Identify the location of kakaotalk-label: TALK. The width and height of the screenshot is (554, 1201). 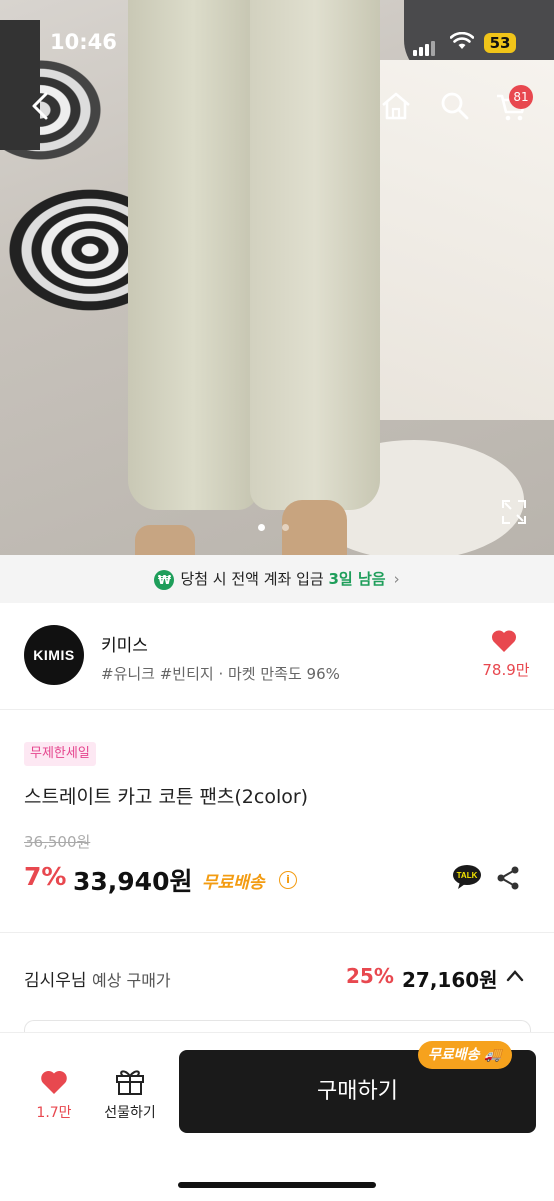
(467, 875).